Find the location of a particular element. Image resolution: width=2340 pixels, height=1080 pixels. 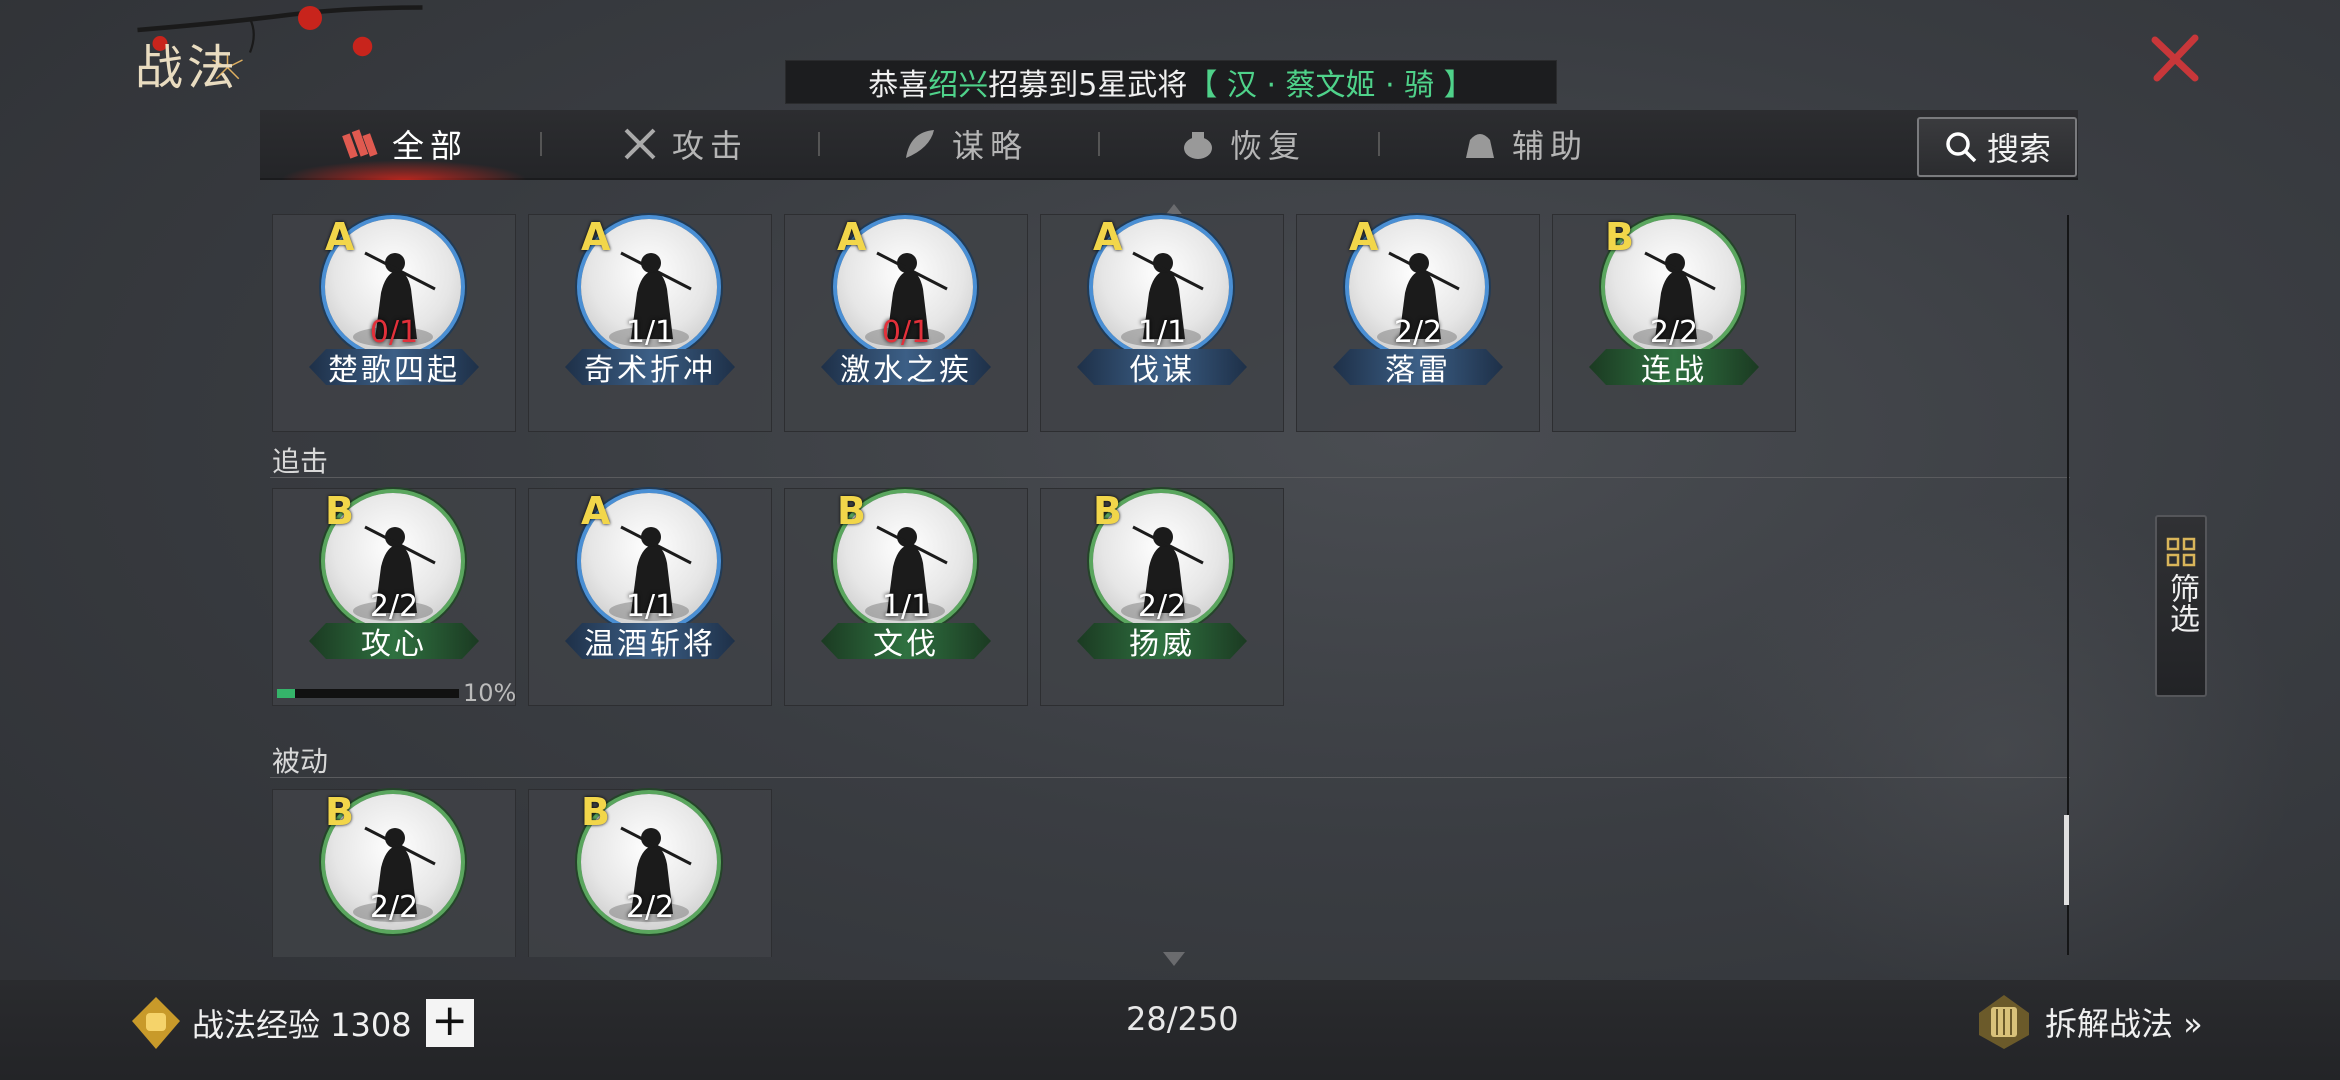

notice-player-name: 绍兴 is located at coordinates (958, 85).